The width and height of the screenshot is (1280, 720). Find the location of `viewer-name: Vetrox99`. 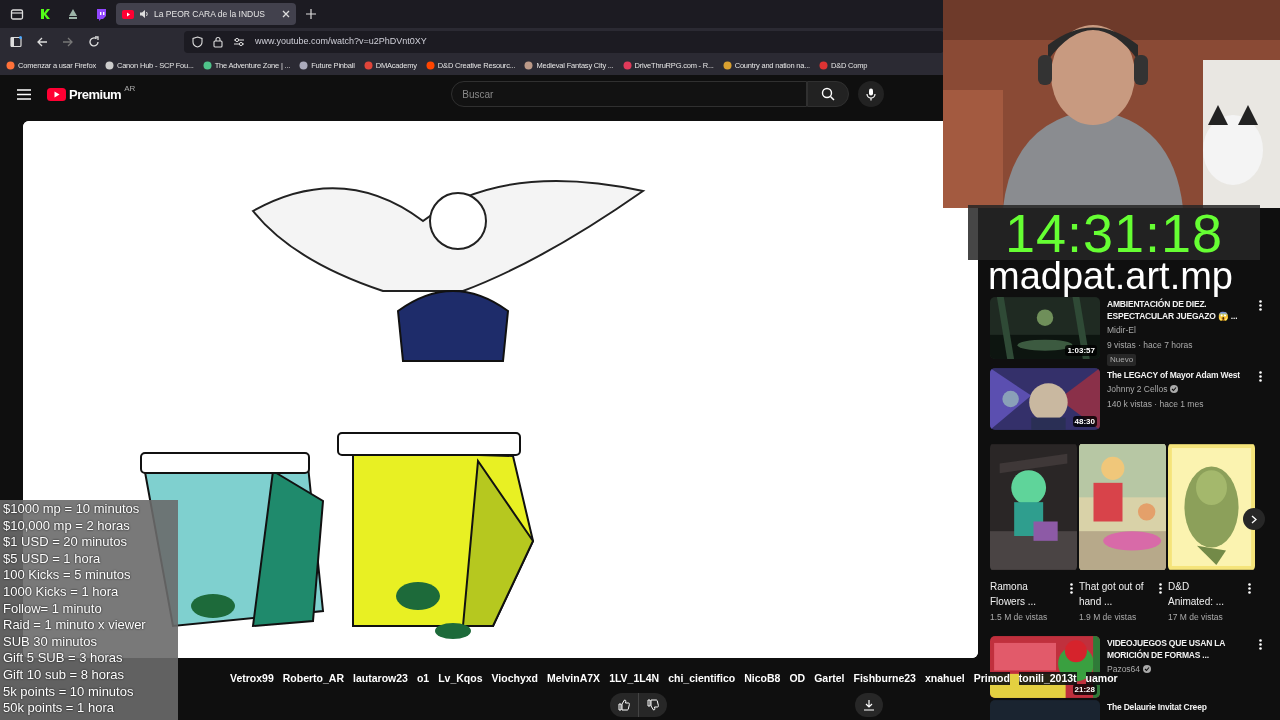

viewer-name: Vetrox99 is located at coordinates (252, 678).